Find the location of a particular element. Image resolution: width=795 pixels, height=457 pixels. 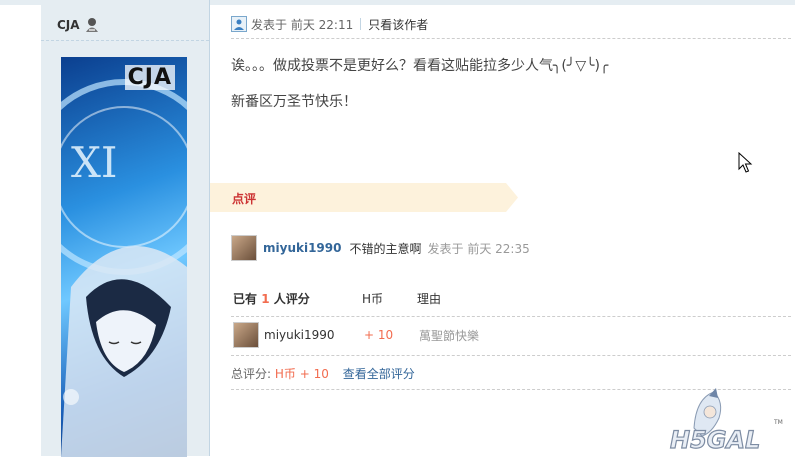

rating-total-value: H币 + 10 is located at coordinates (301, 374).